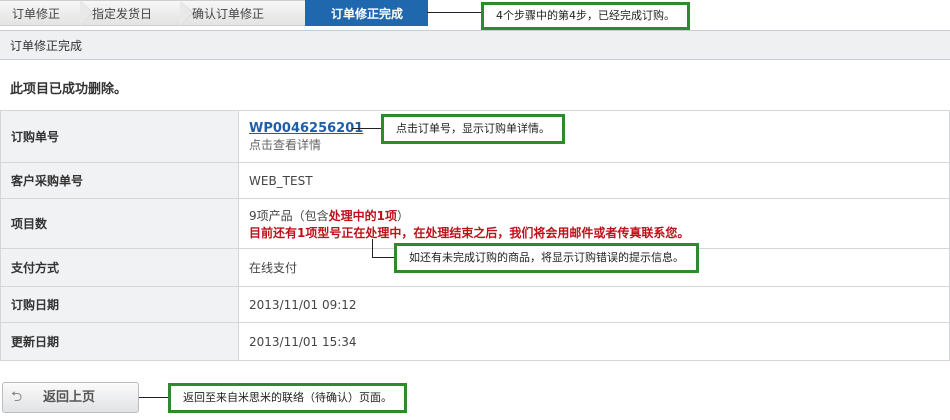 The image size is (950, 420). I want to click on error-callout: 如还有未完成订购的商品，将显示订购错误的提示信息。, so click(546, 258).